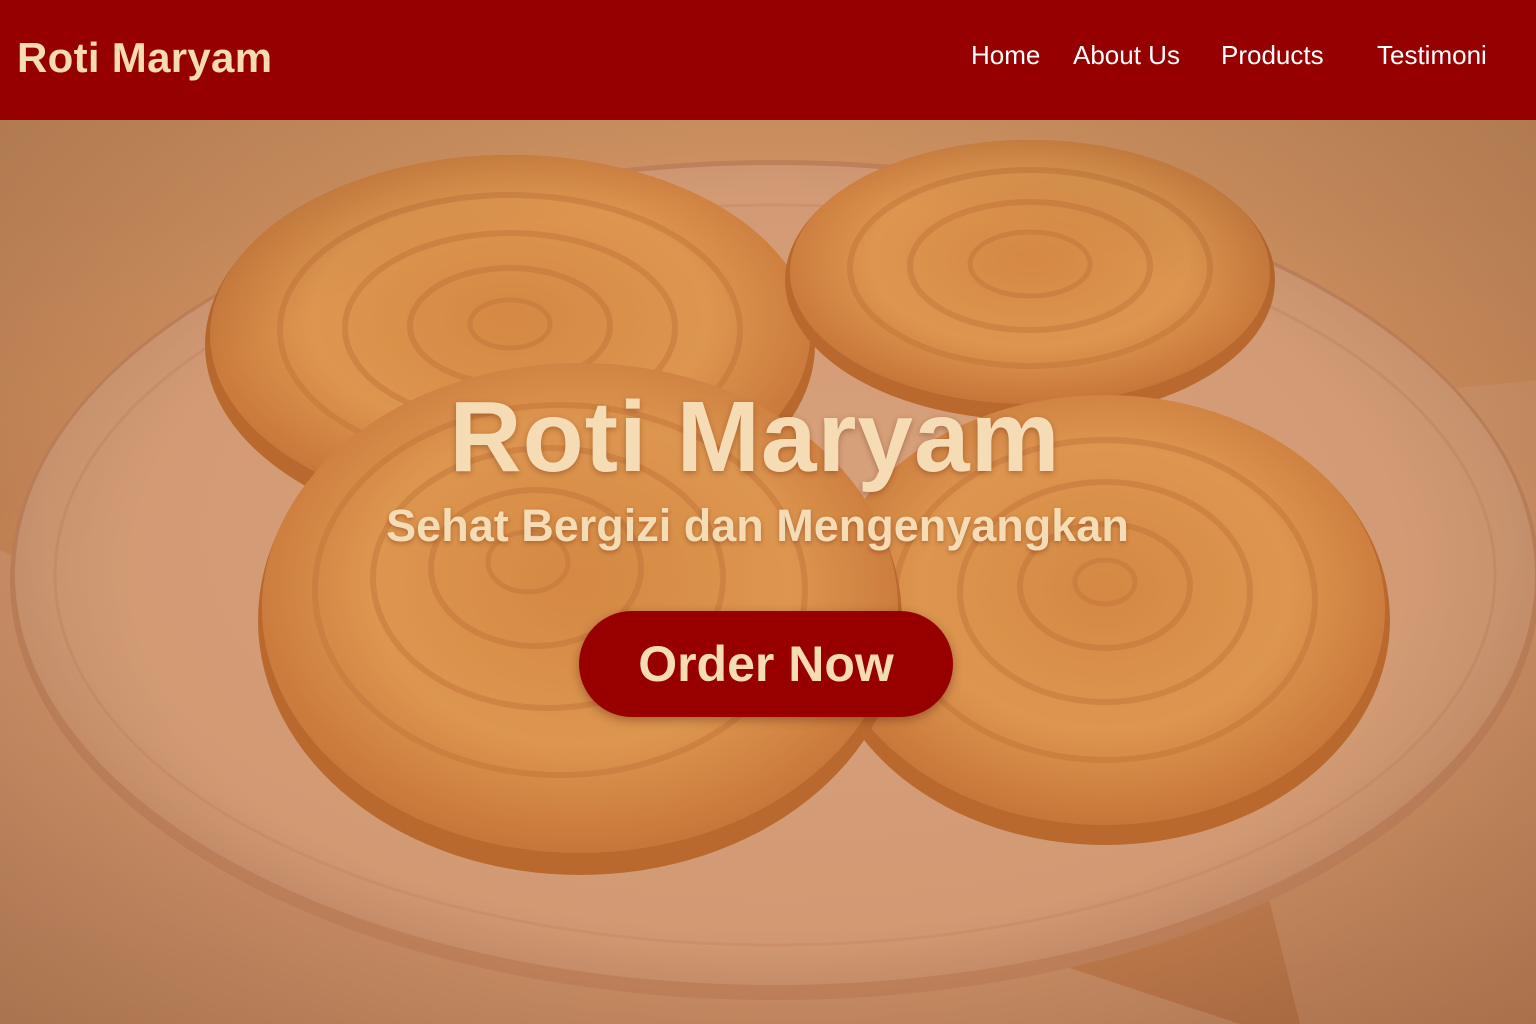 The height and width of the screenshot is (1024, 1536). Describe the element at coordinates (1126, 55) in the screenshot. I see `nav-link-about-us: About Us` at that location.